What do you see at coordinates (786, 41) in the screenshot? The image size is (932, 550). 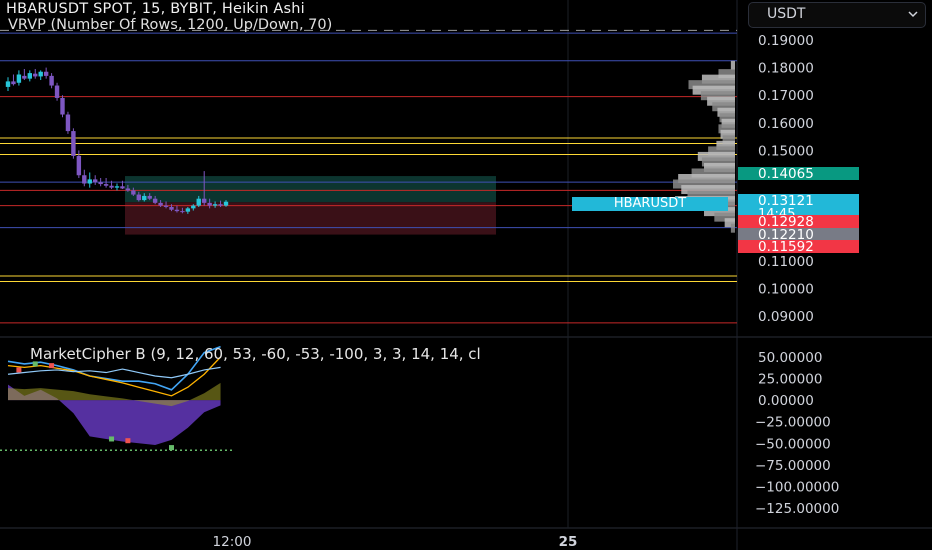 I see `price-tick-label: 0.19000` at bounding box center [786, 41].